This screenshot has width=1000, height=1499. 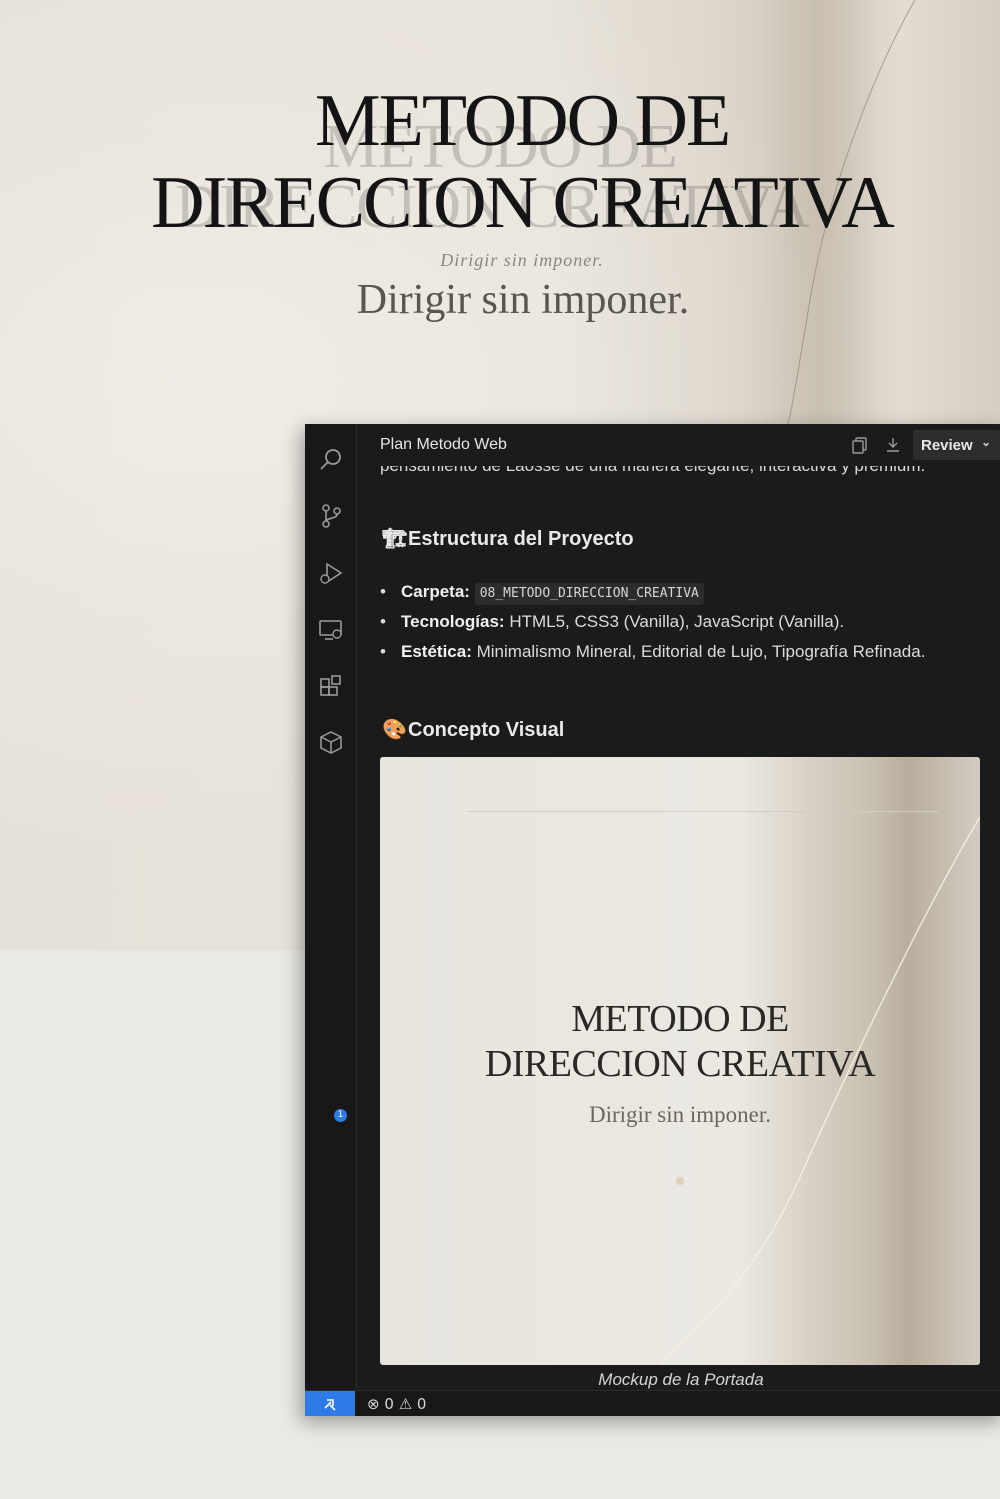 I want to click on hero-subtitle: Dirigir sin imponer., so click(x=523, y=300).